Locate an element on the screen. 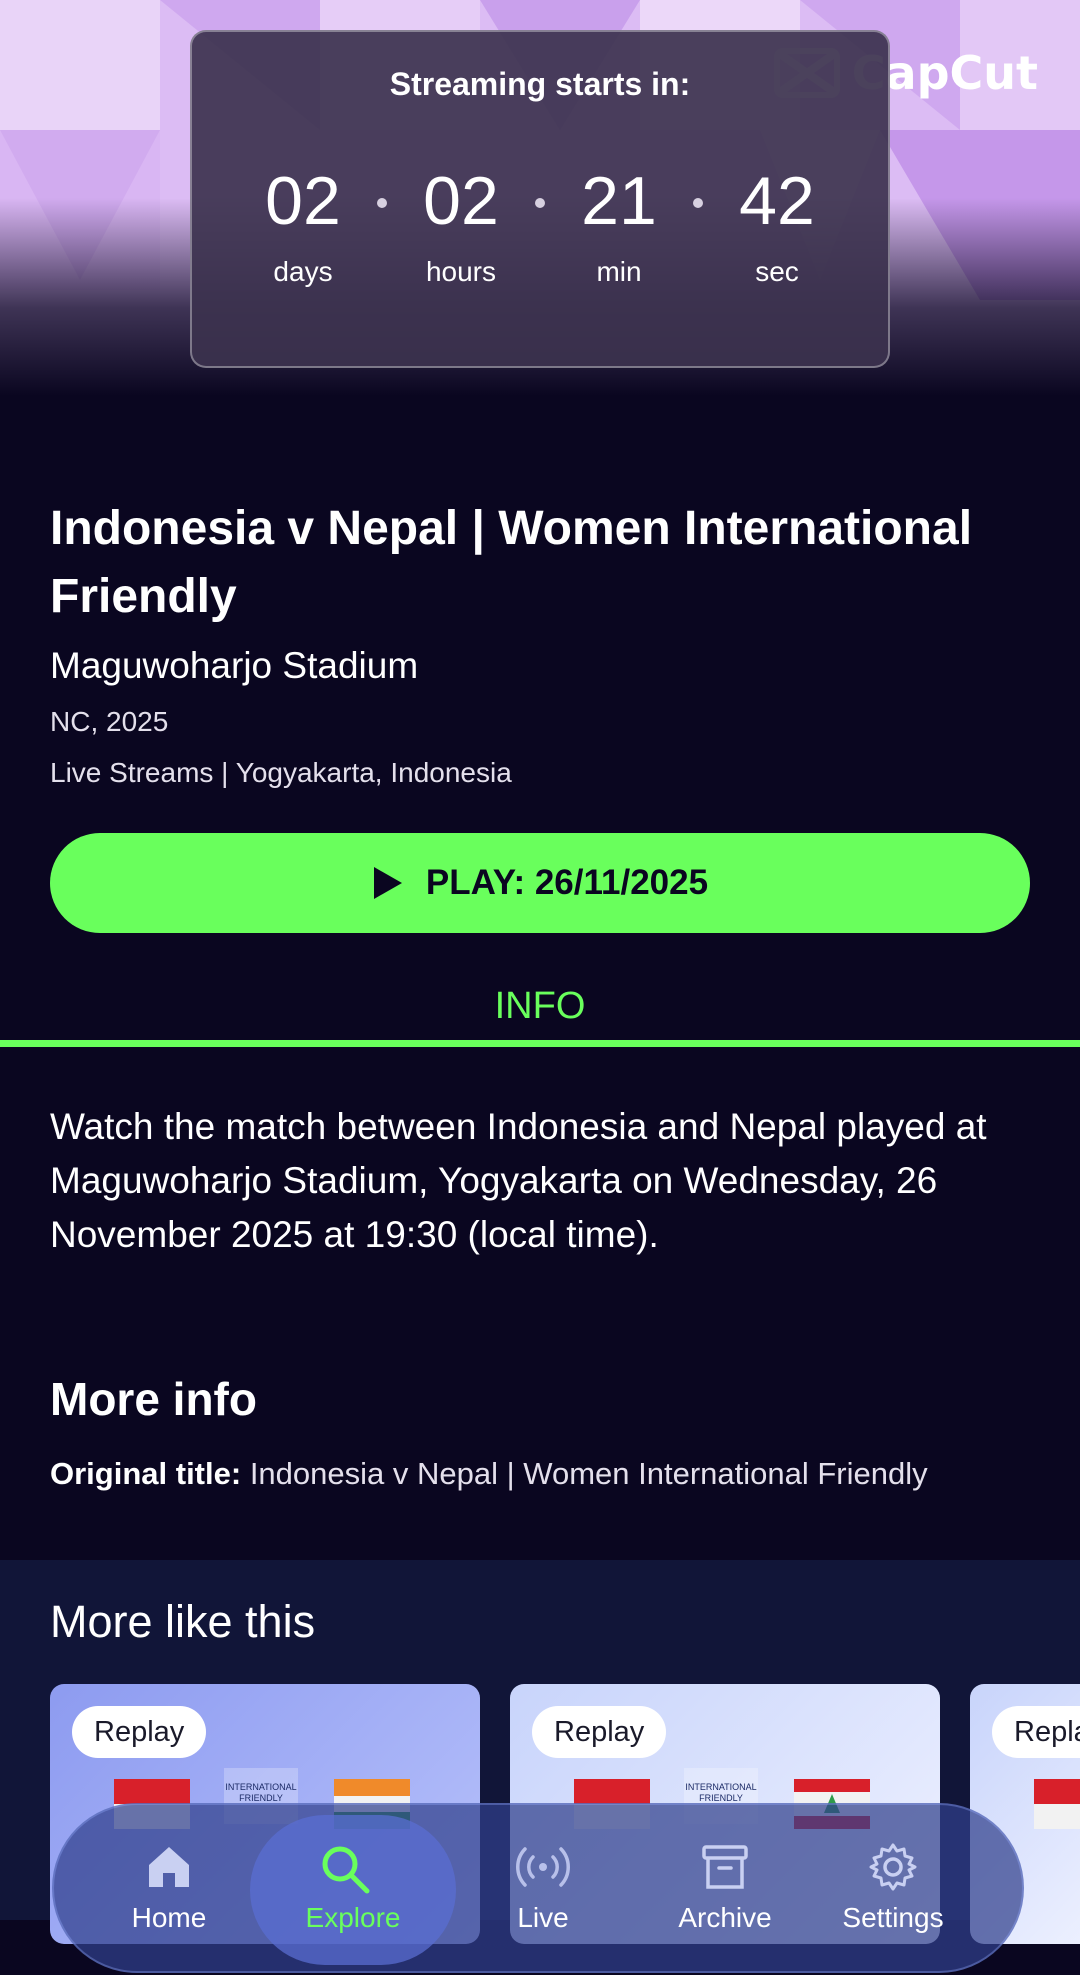 The image size is (1080, 1975). countdown-seconds: 42 sec is located at coordinates (774, 225).